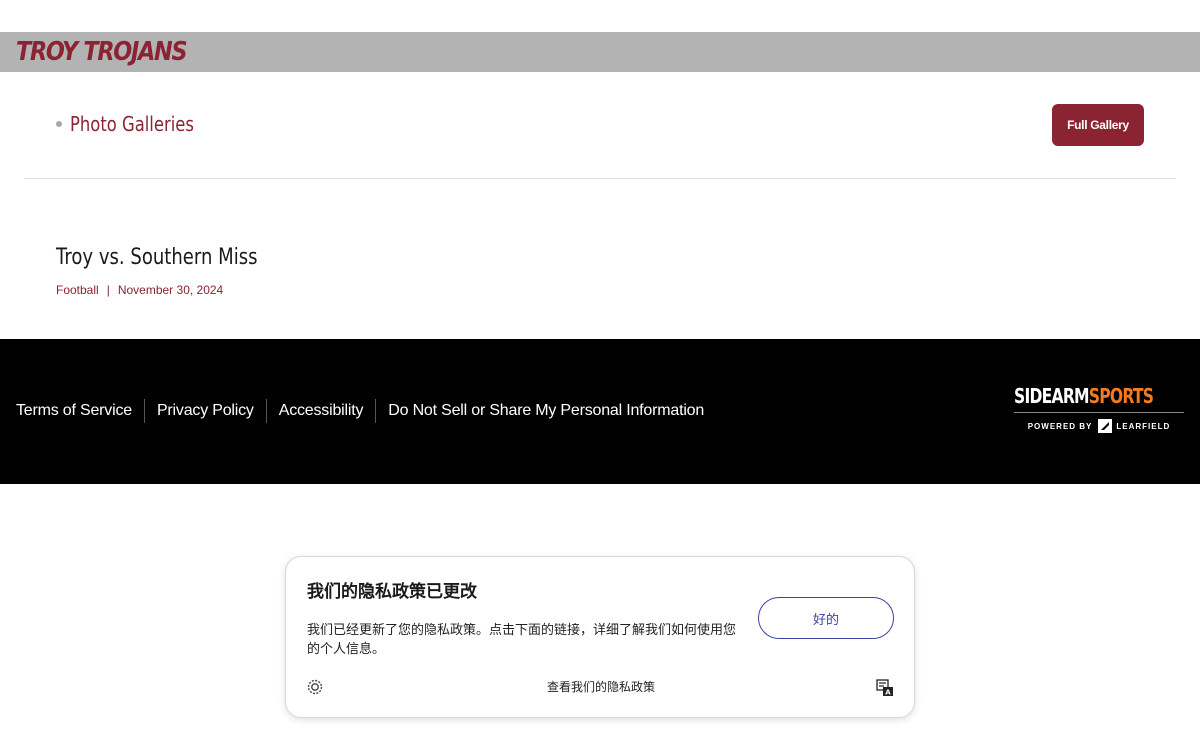  I want to click on section-heading: Photo Galleries, so click(138, 124).